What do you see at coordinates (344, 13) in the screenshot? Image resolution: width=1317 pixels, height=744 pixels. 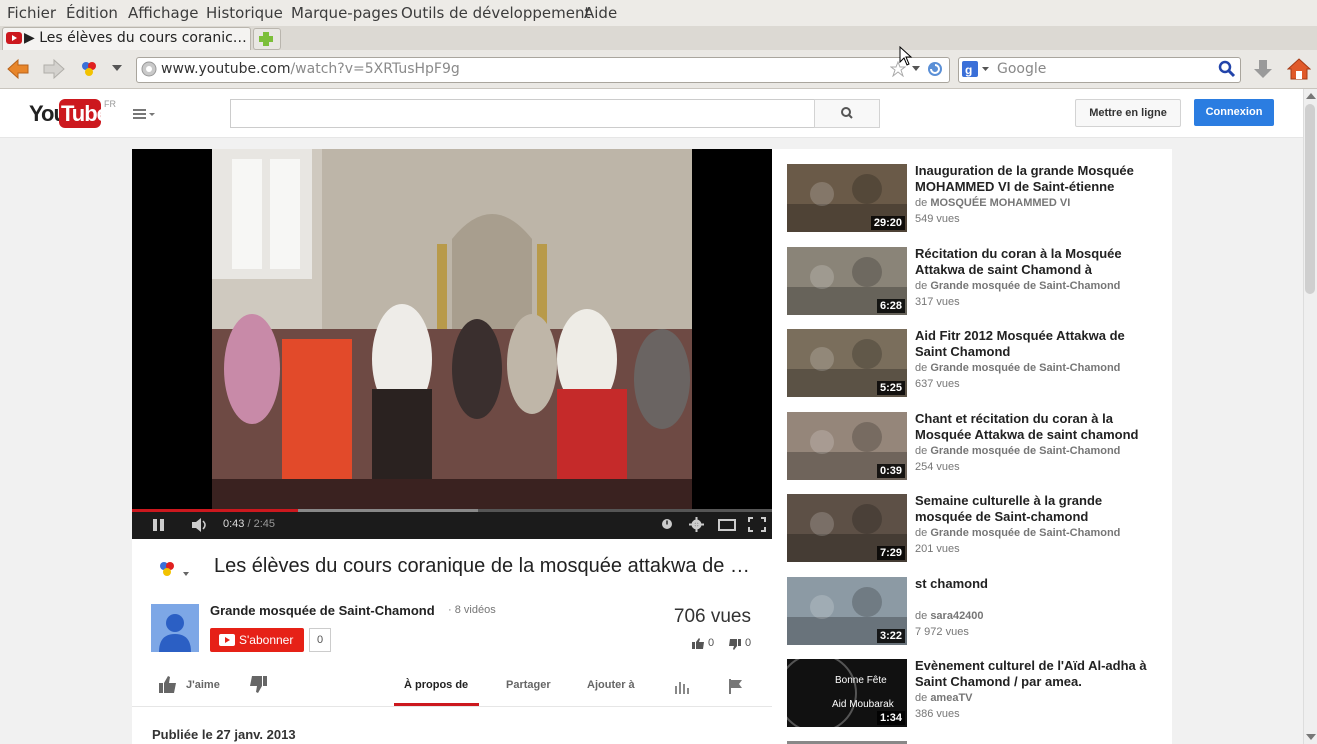 I see `menu-marque-pages: Marque-pages` at bounding box center [344, 13].